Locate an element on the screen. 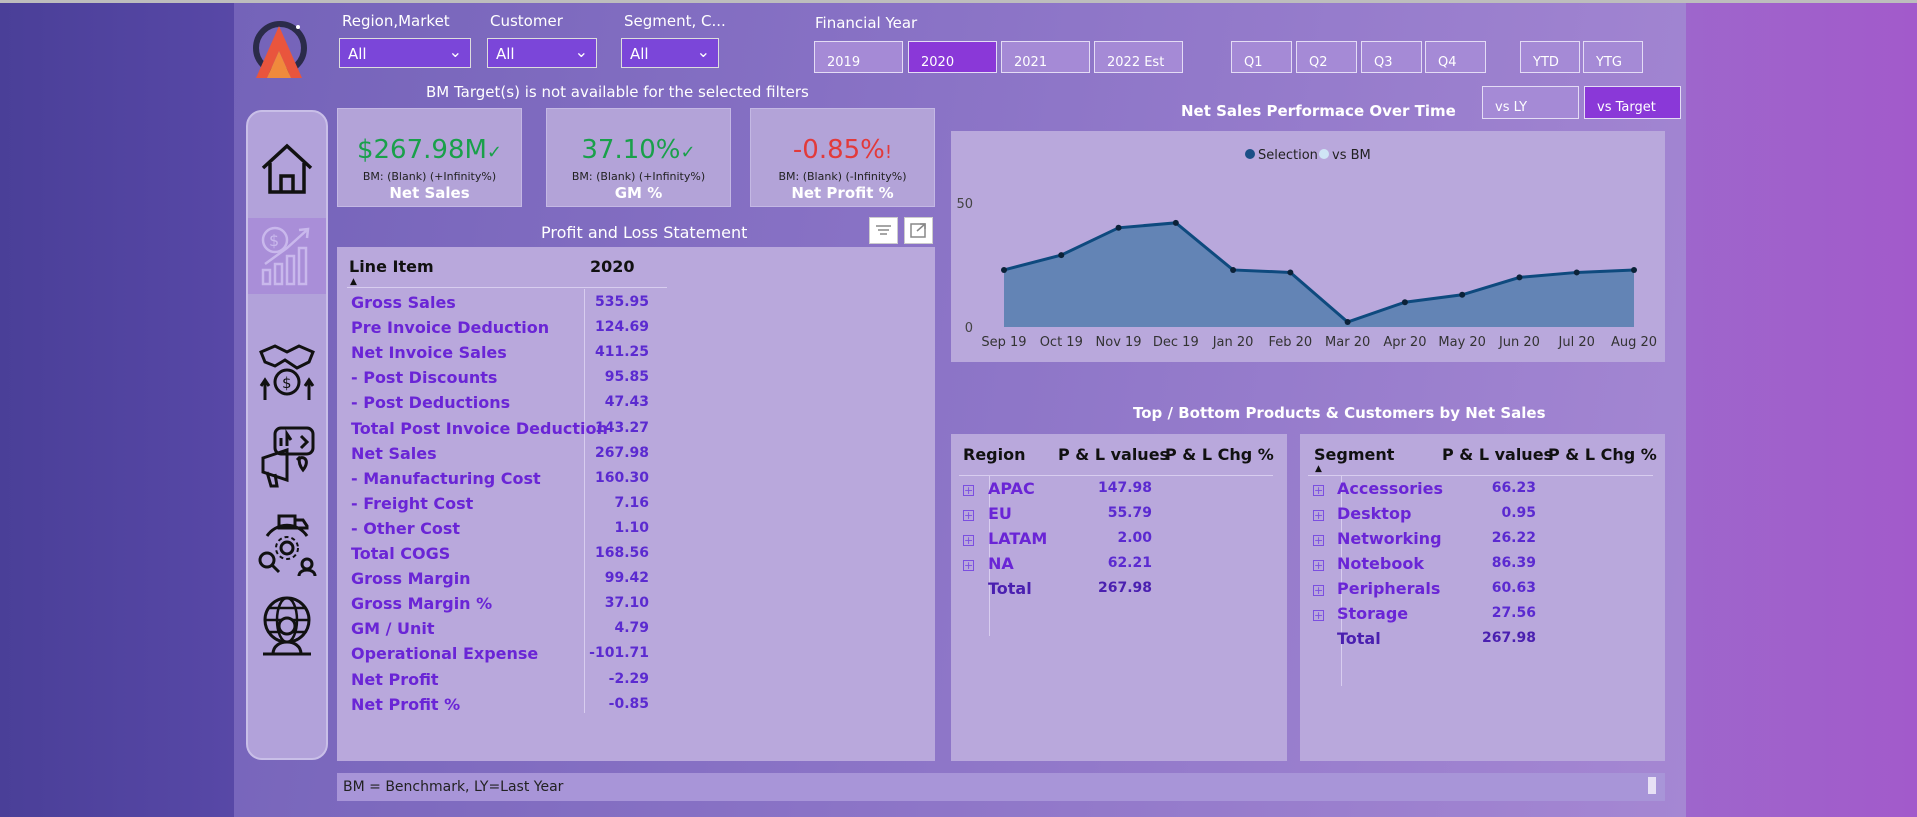  list-item: Notebook is located at coordinates (1380, 563).